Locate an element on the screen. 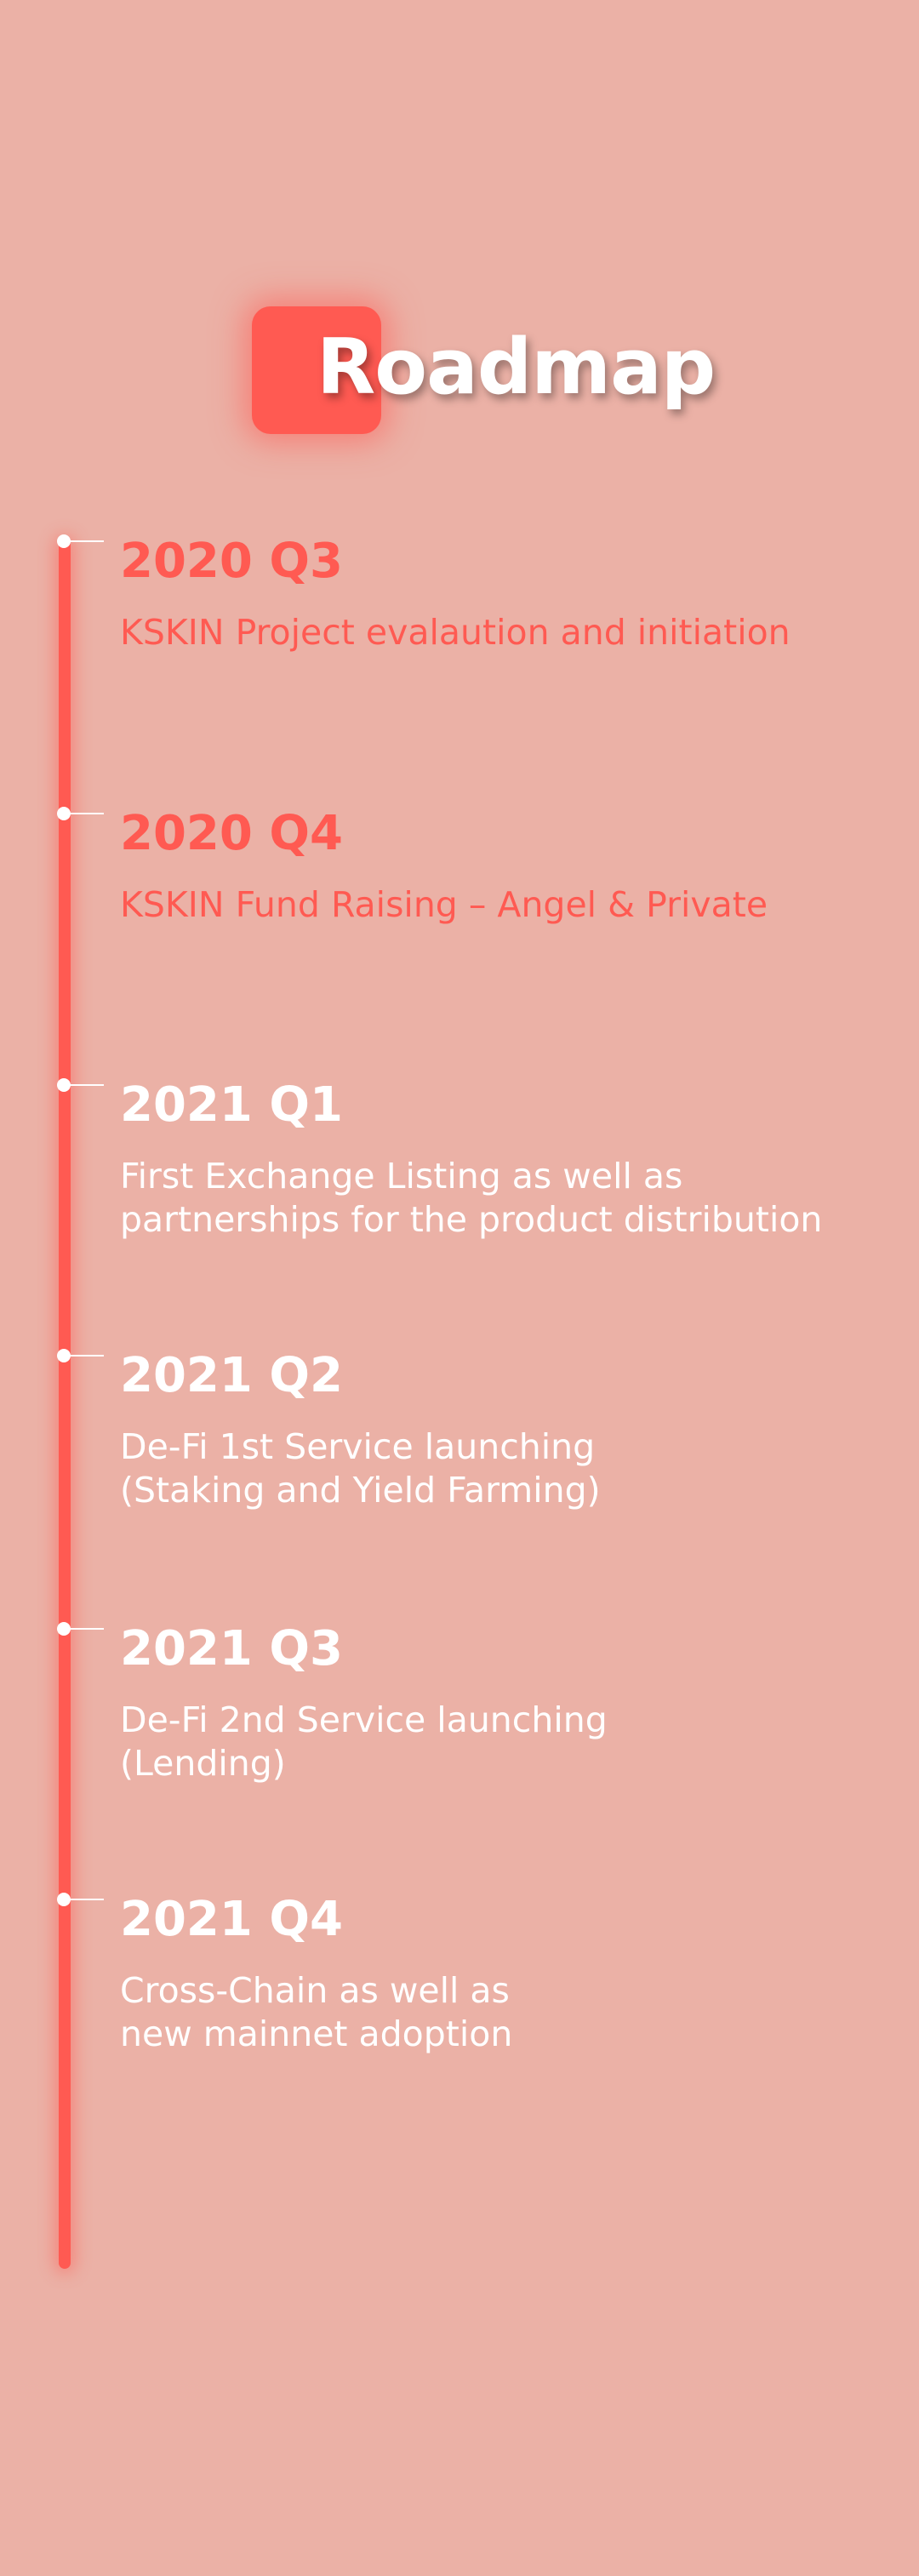  milestone-description: KSKIN Fund Raising – Angel & Private is located at coordinates (444, 904).